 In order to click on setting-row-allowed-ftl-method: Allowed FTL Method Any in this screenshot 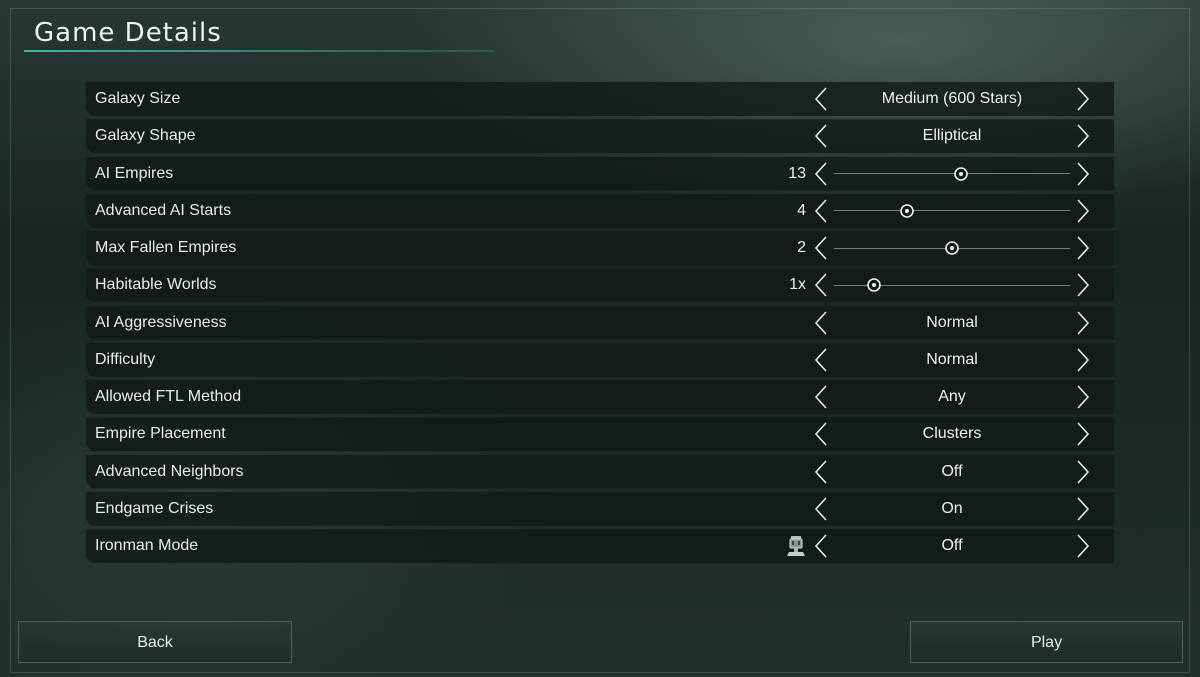, I will do `click(600, 397)`.